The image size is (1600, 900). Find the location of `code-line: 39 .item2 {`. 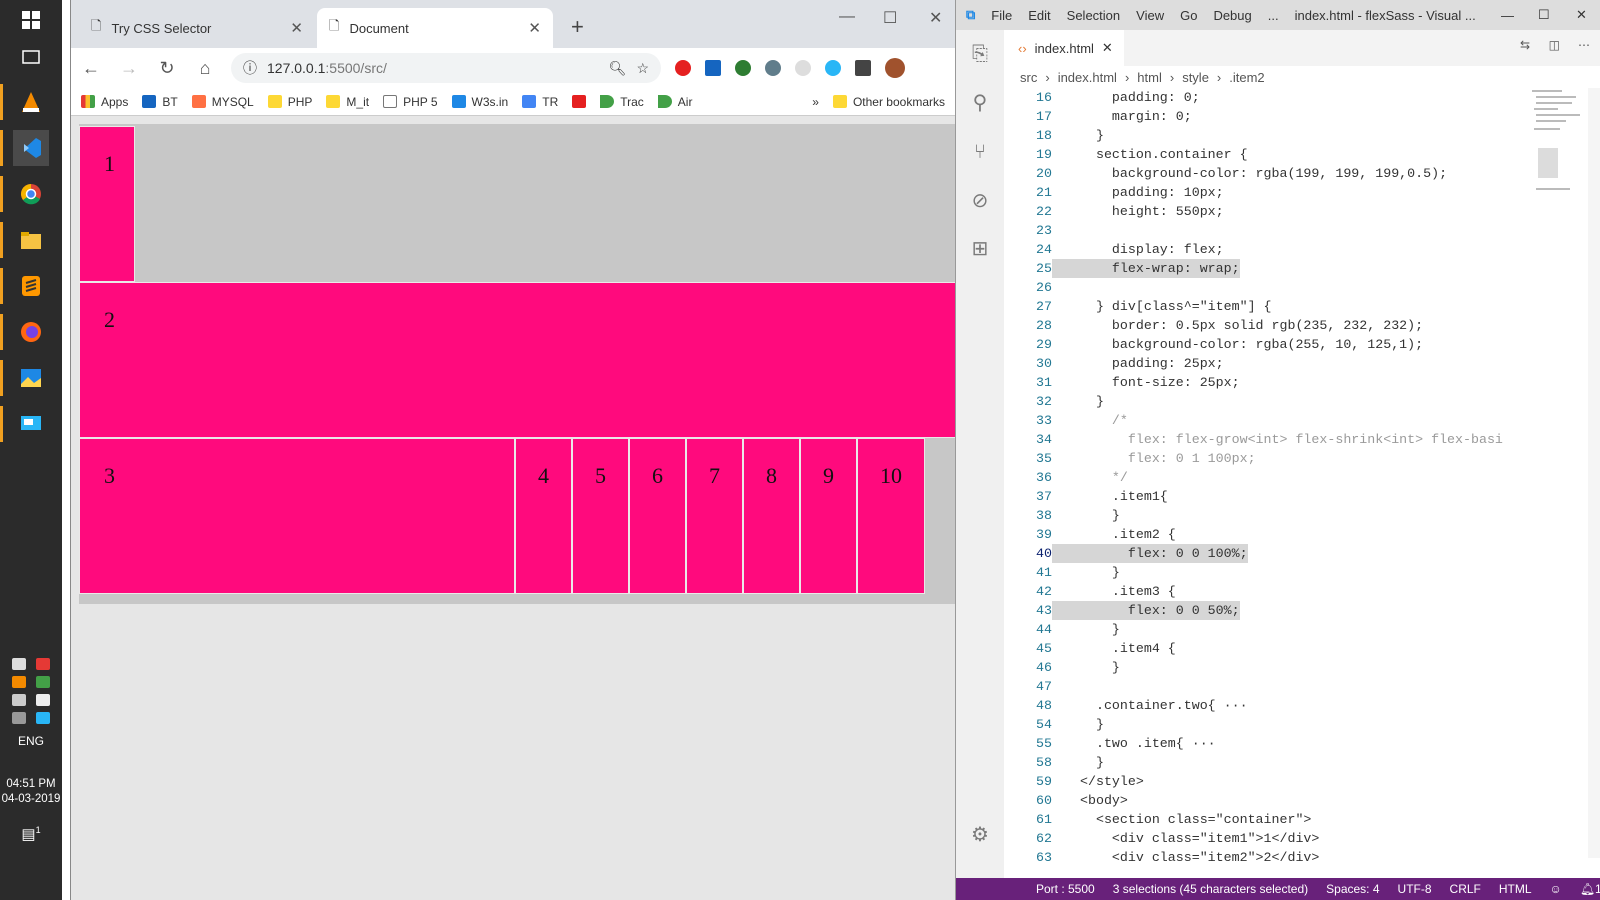

code-line: 39 .item2 { is located at coordinates (1284, 534).